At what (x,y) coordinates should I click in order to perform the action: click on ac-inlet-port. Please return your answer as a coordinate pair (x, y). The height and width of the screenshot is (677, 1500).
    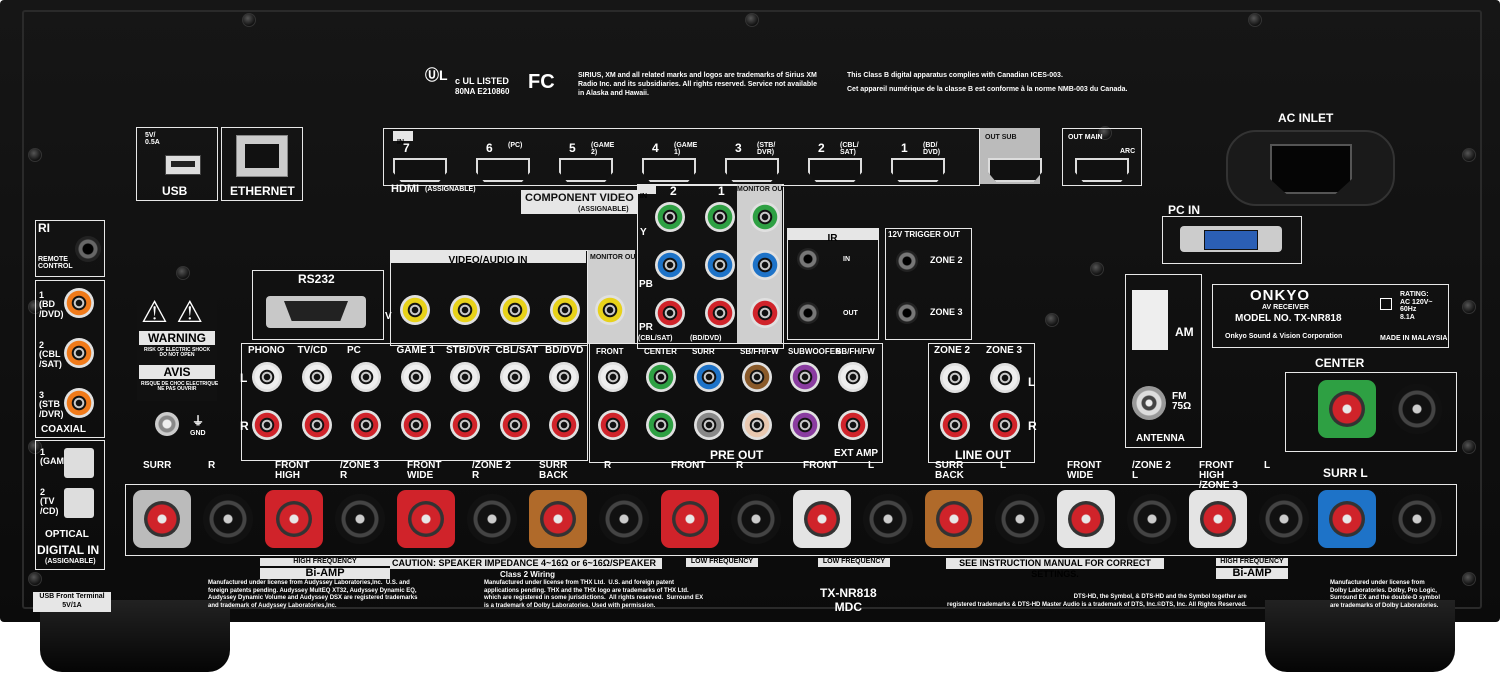
    Looking at the image, I should click on (1310, 168).